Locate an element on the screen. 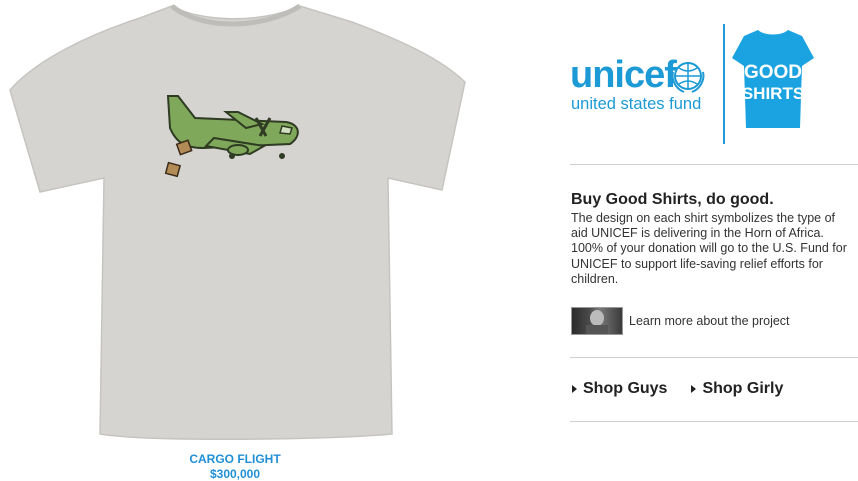 This screenshot has width=858, height=481. brand-header: unicef united states fund GOOD SHIRTS is located at coordinates (714, 84).